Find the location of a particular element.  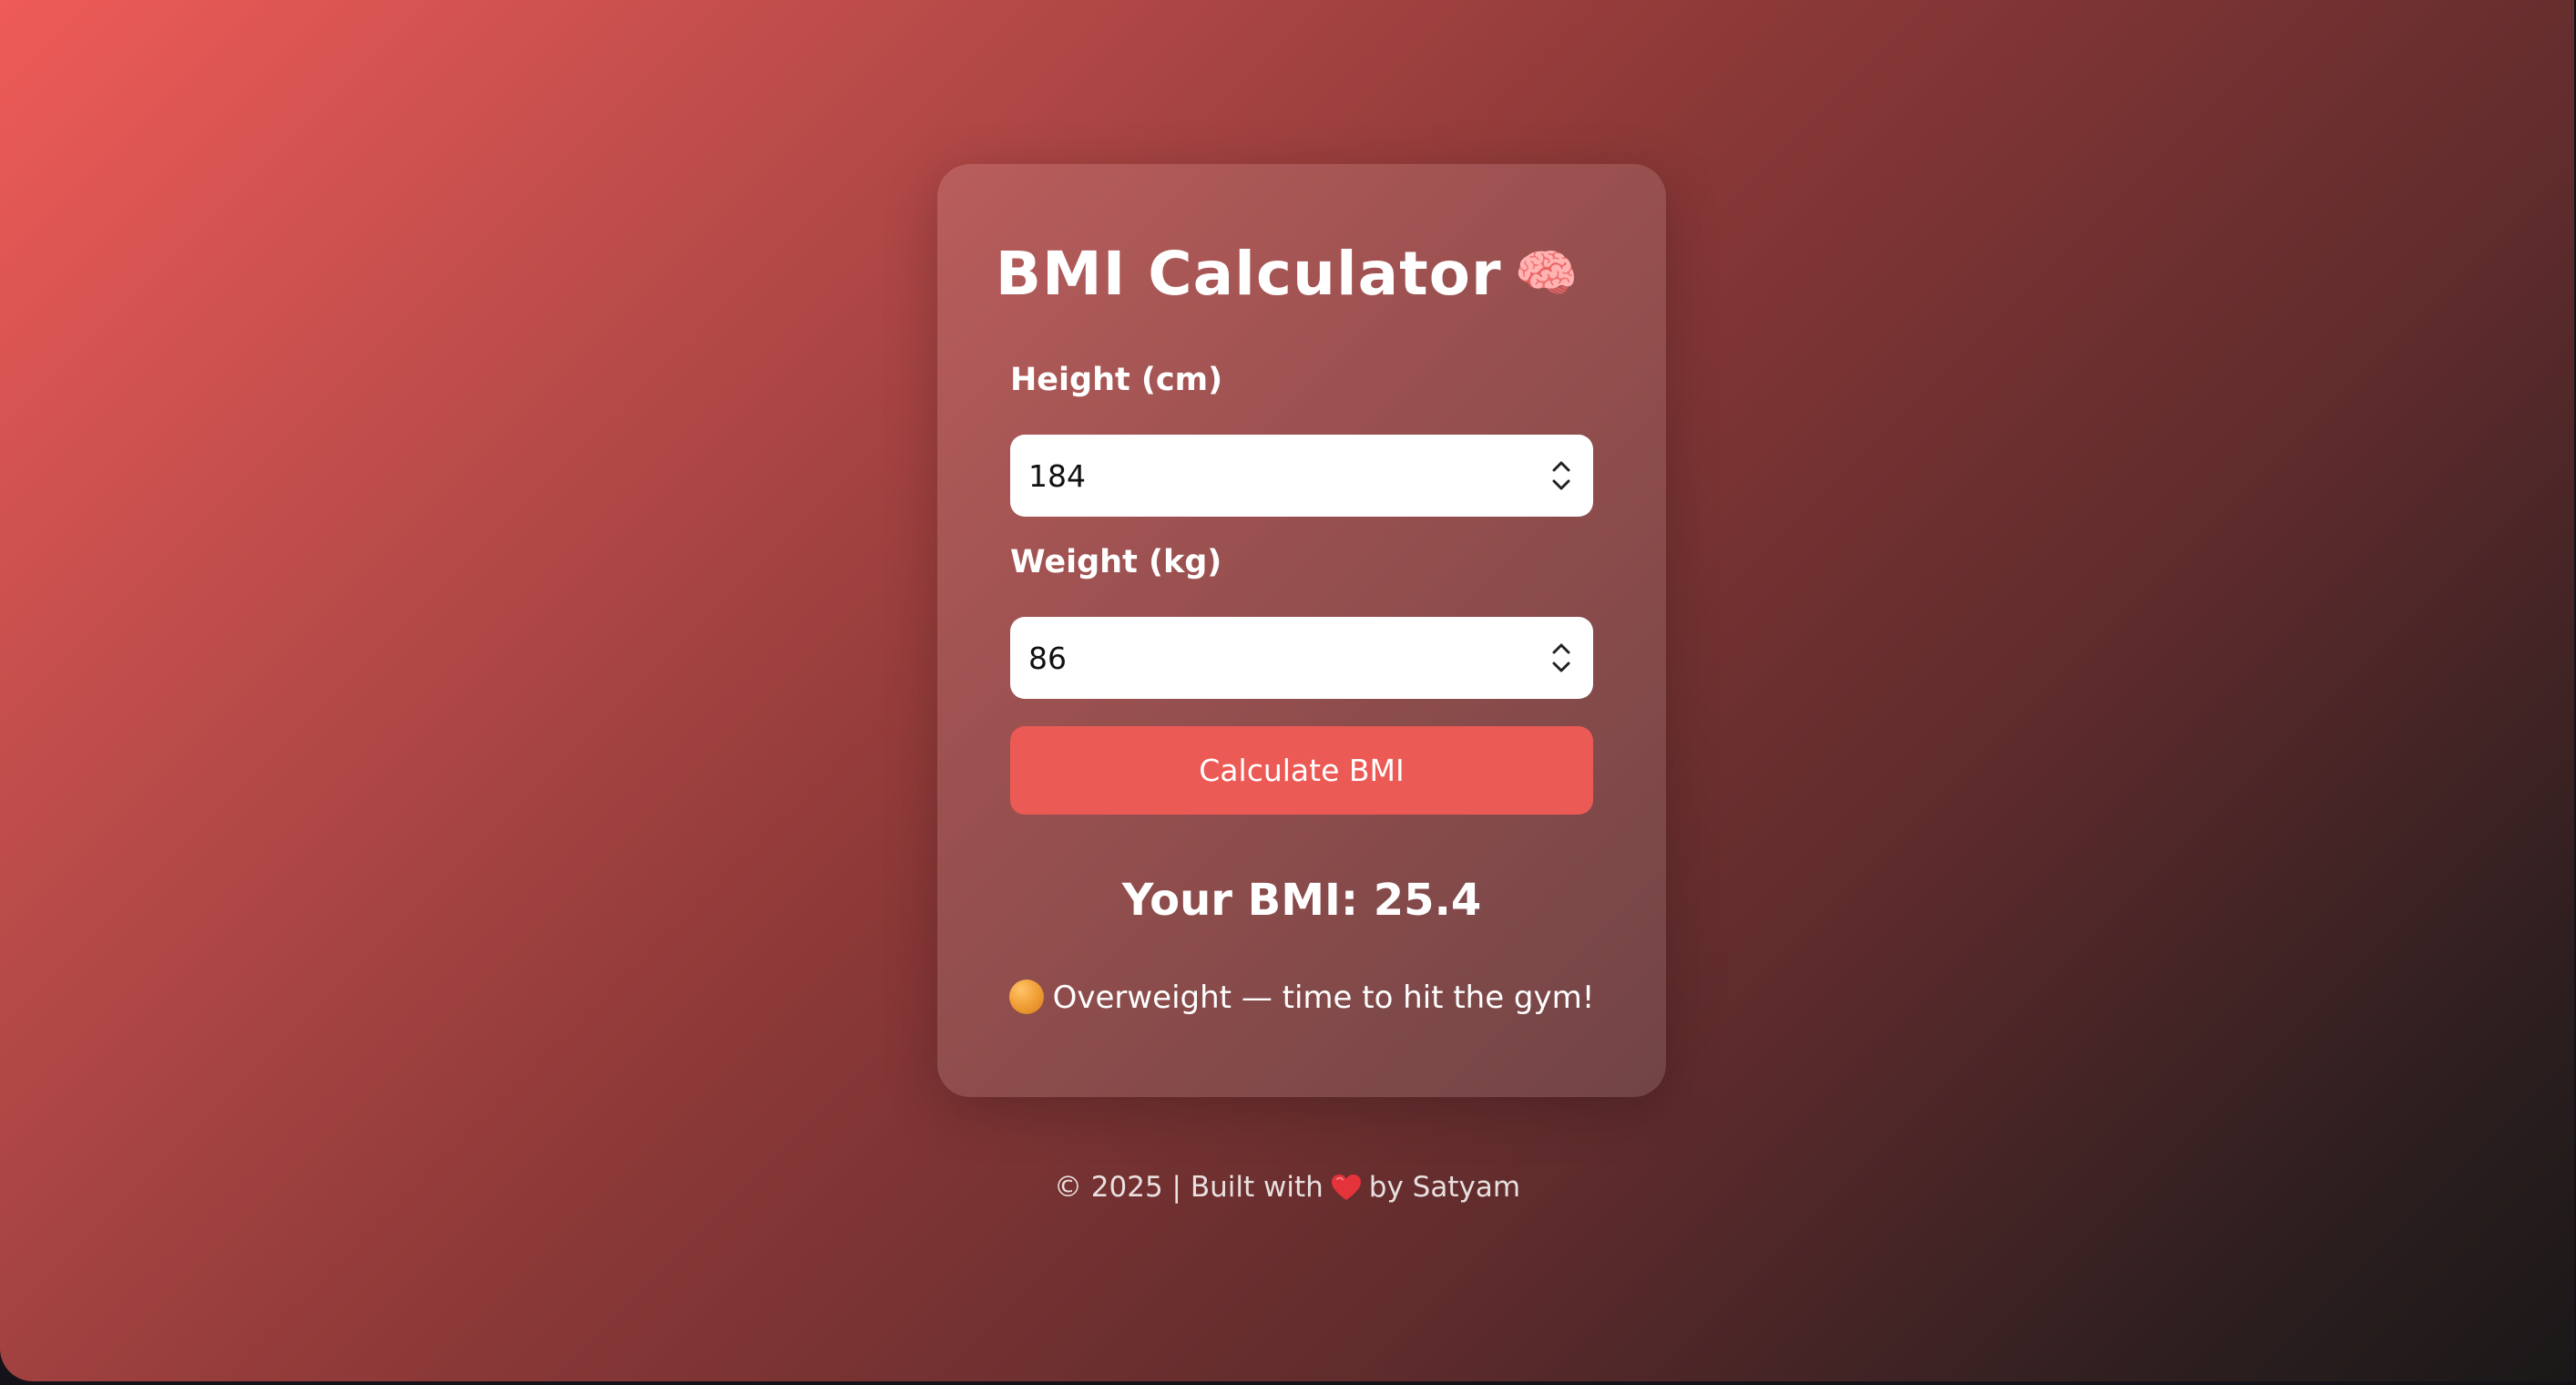

footer: © 2025 | Built with by Satyam is located at coordinates (1287, 1187).